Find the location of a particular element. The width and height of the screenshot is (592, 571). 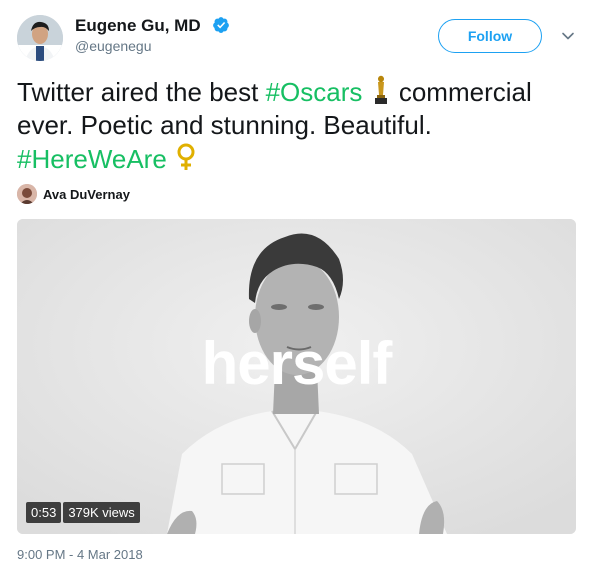

tweet-text-segment: commercial is located at coordinates (465, 92).